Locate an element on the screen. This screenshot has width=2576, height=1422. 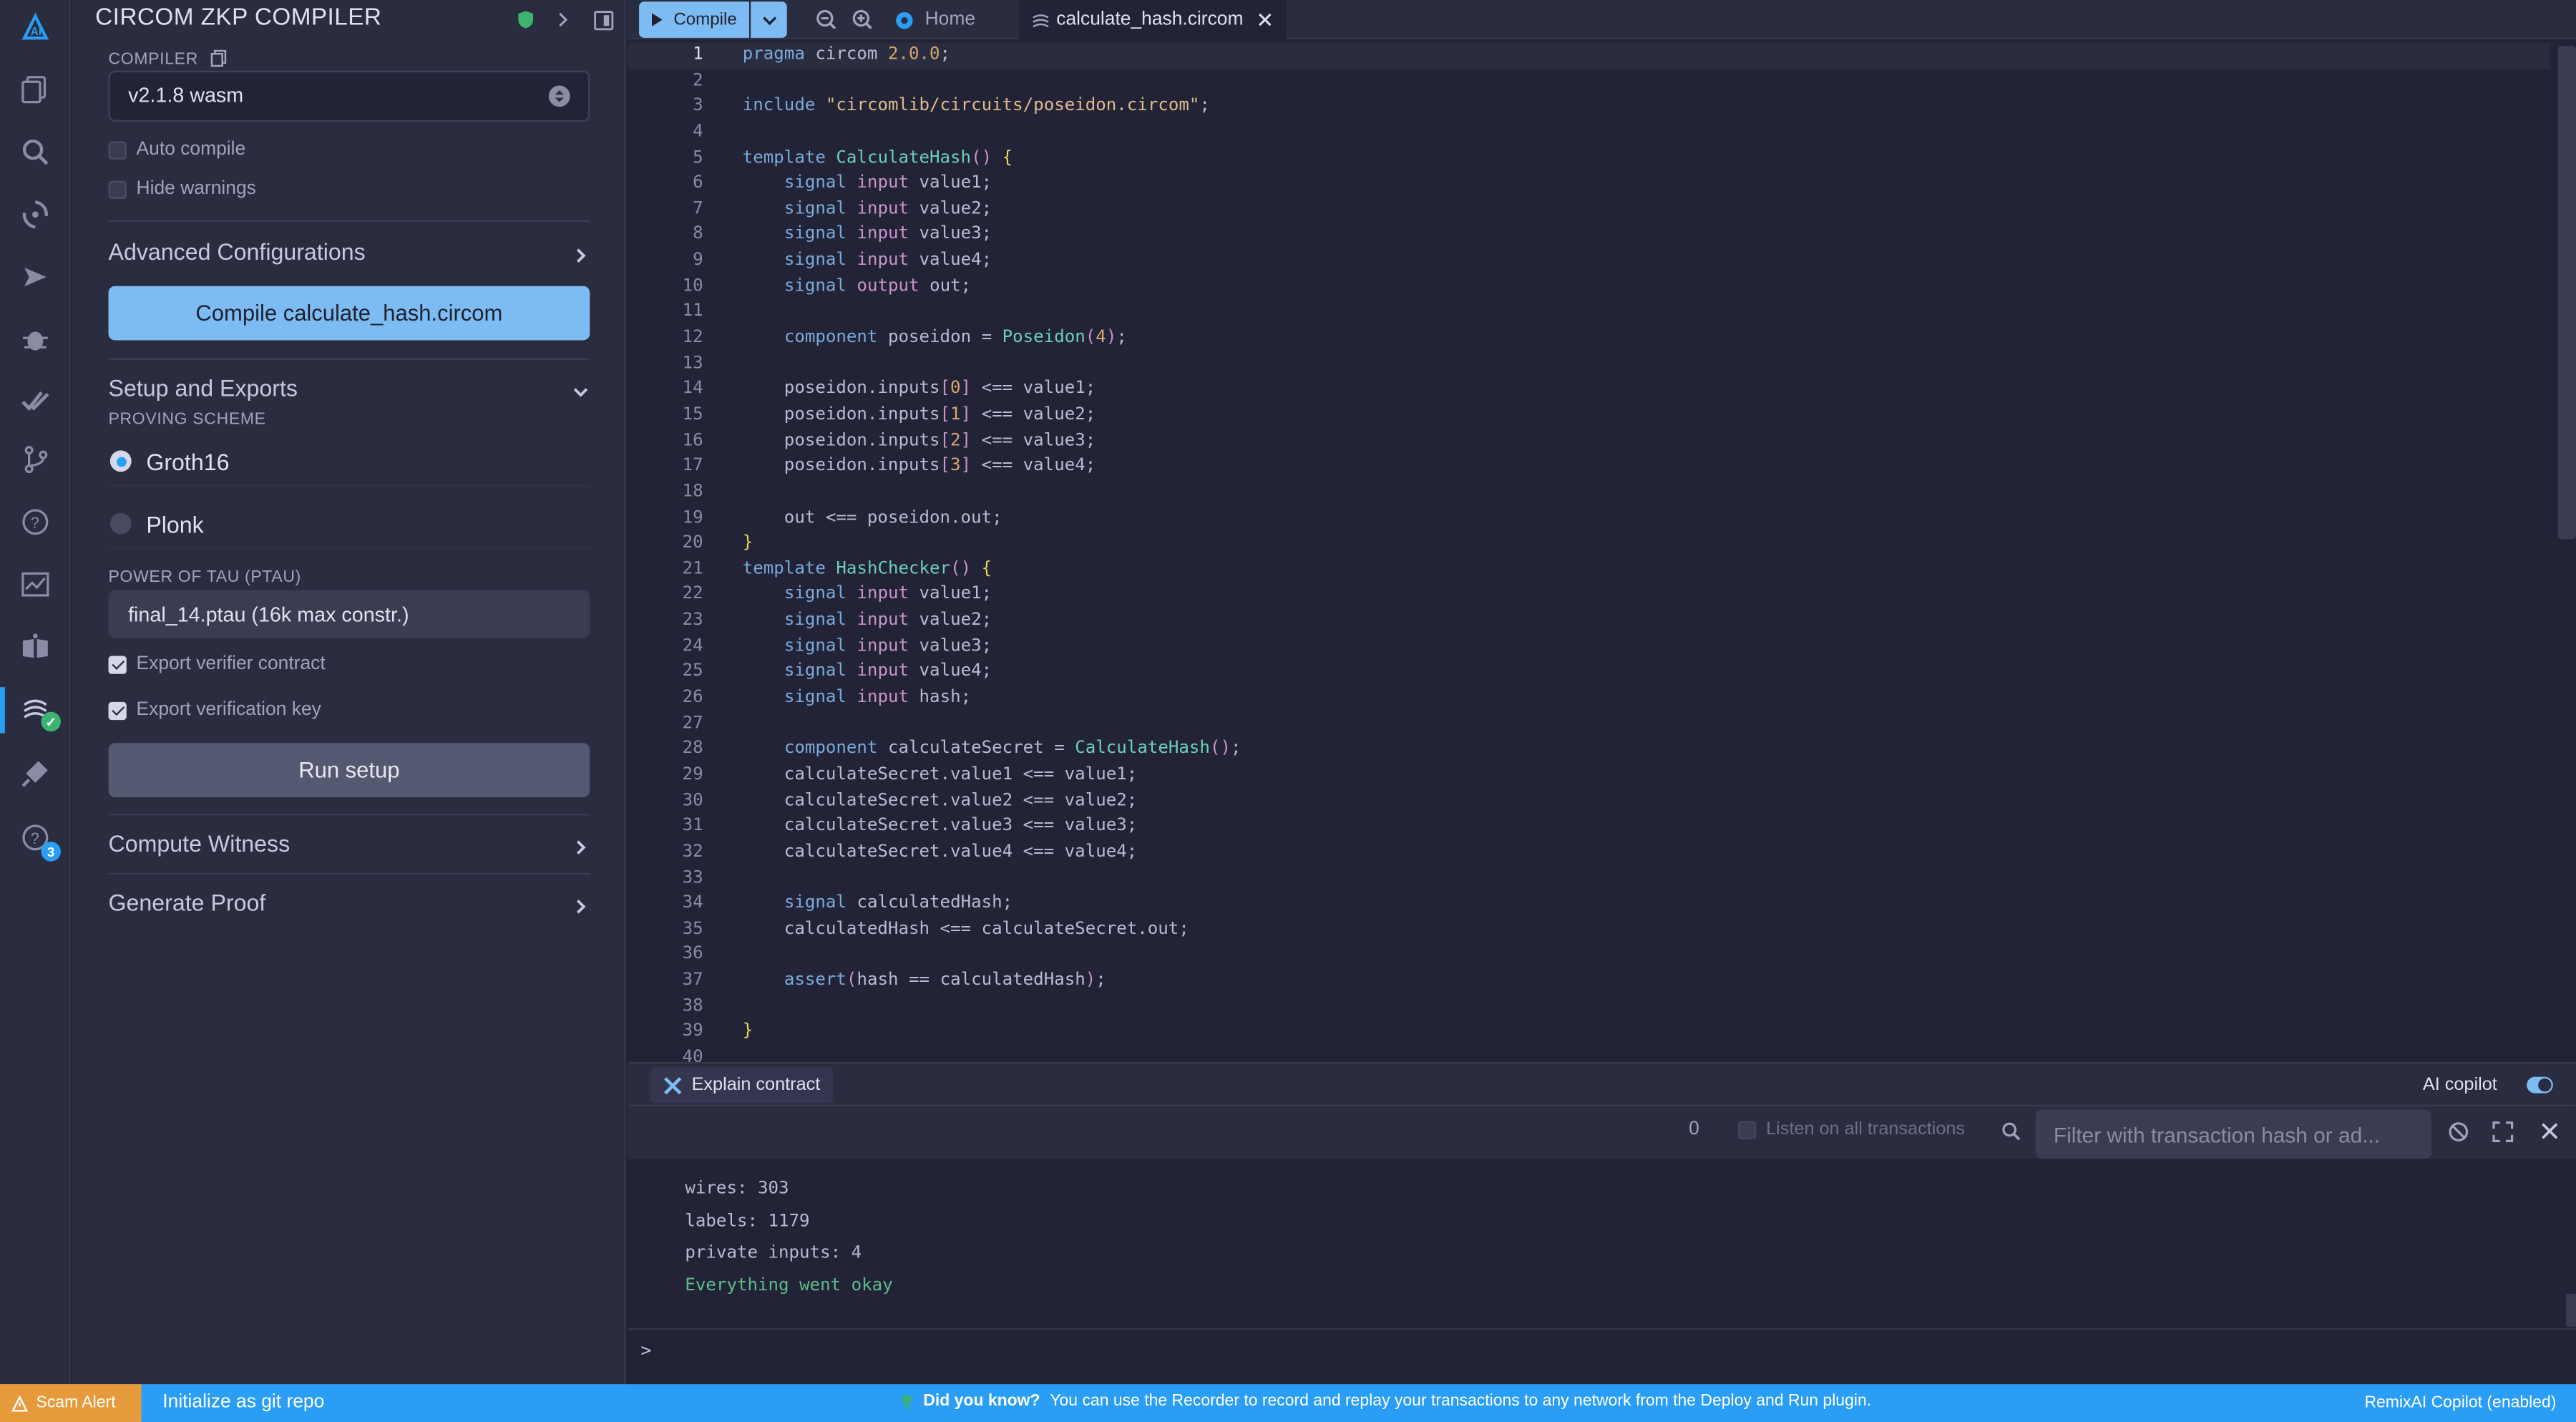
code-line: 36 is located at coordinates (1589, 955).